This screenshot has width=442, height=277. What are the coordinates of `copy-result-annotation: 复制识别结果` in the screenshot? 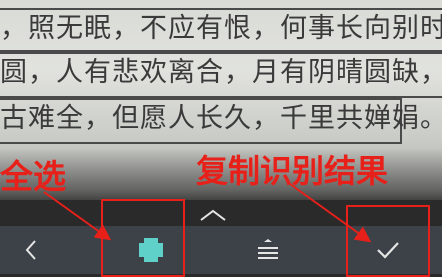 It's located at (292, 171).